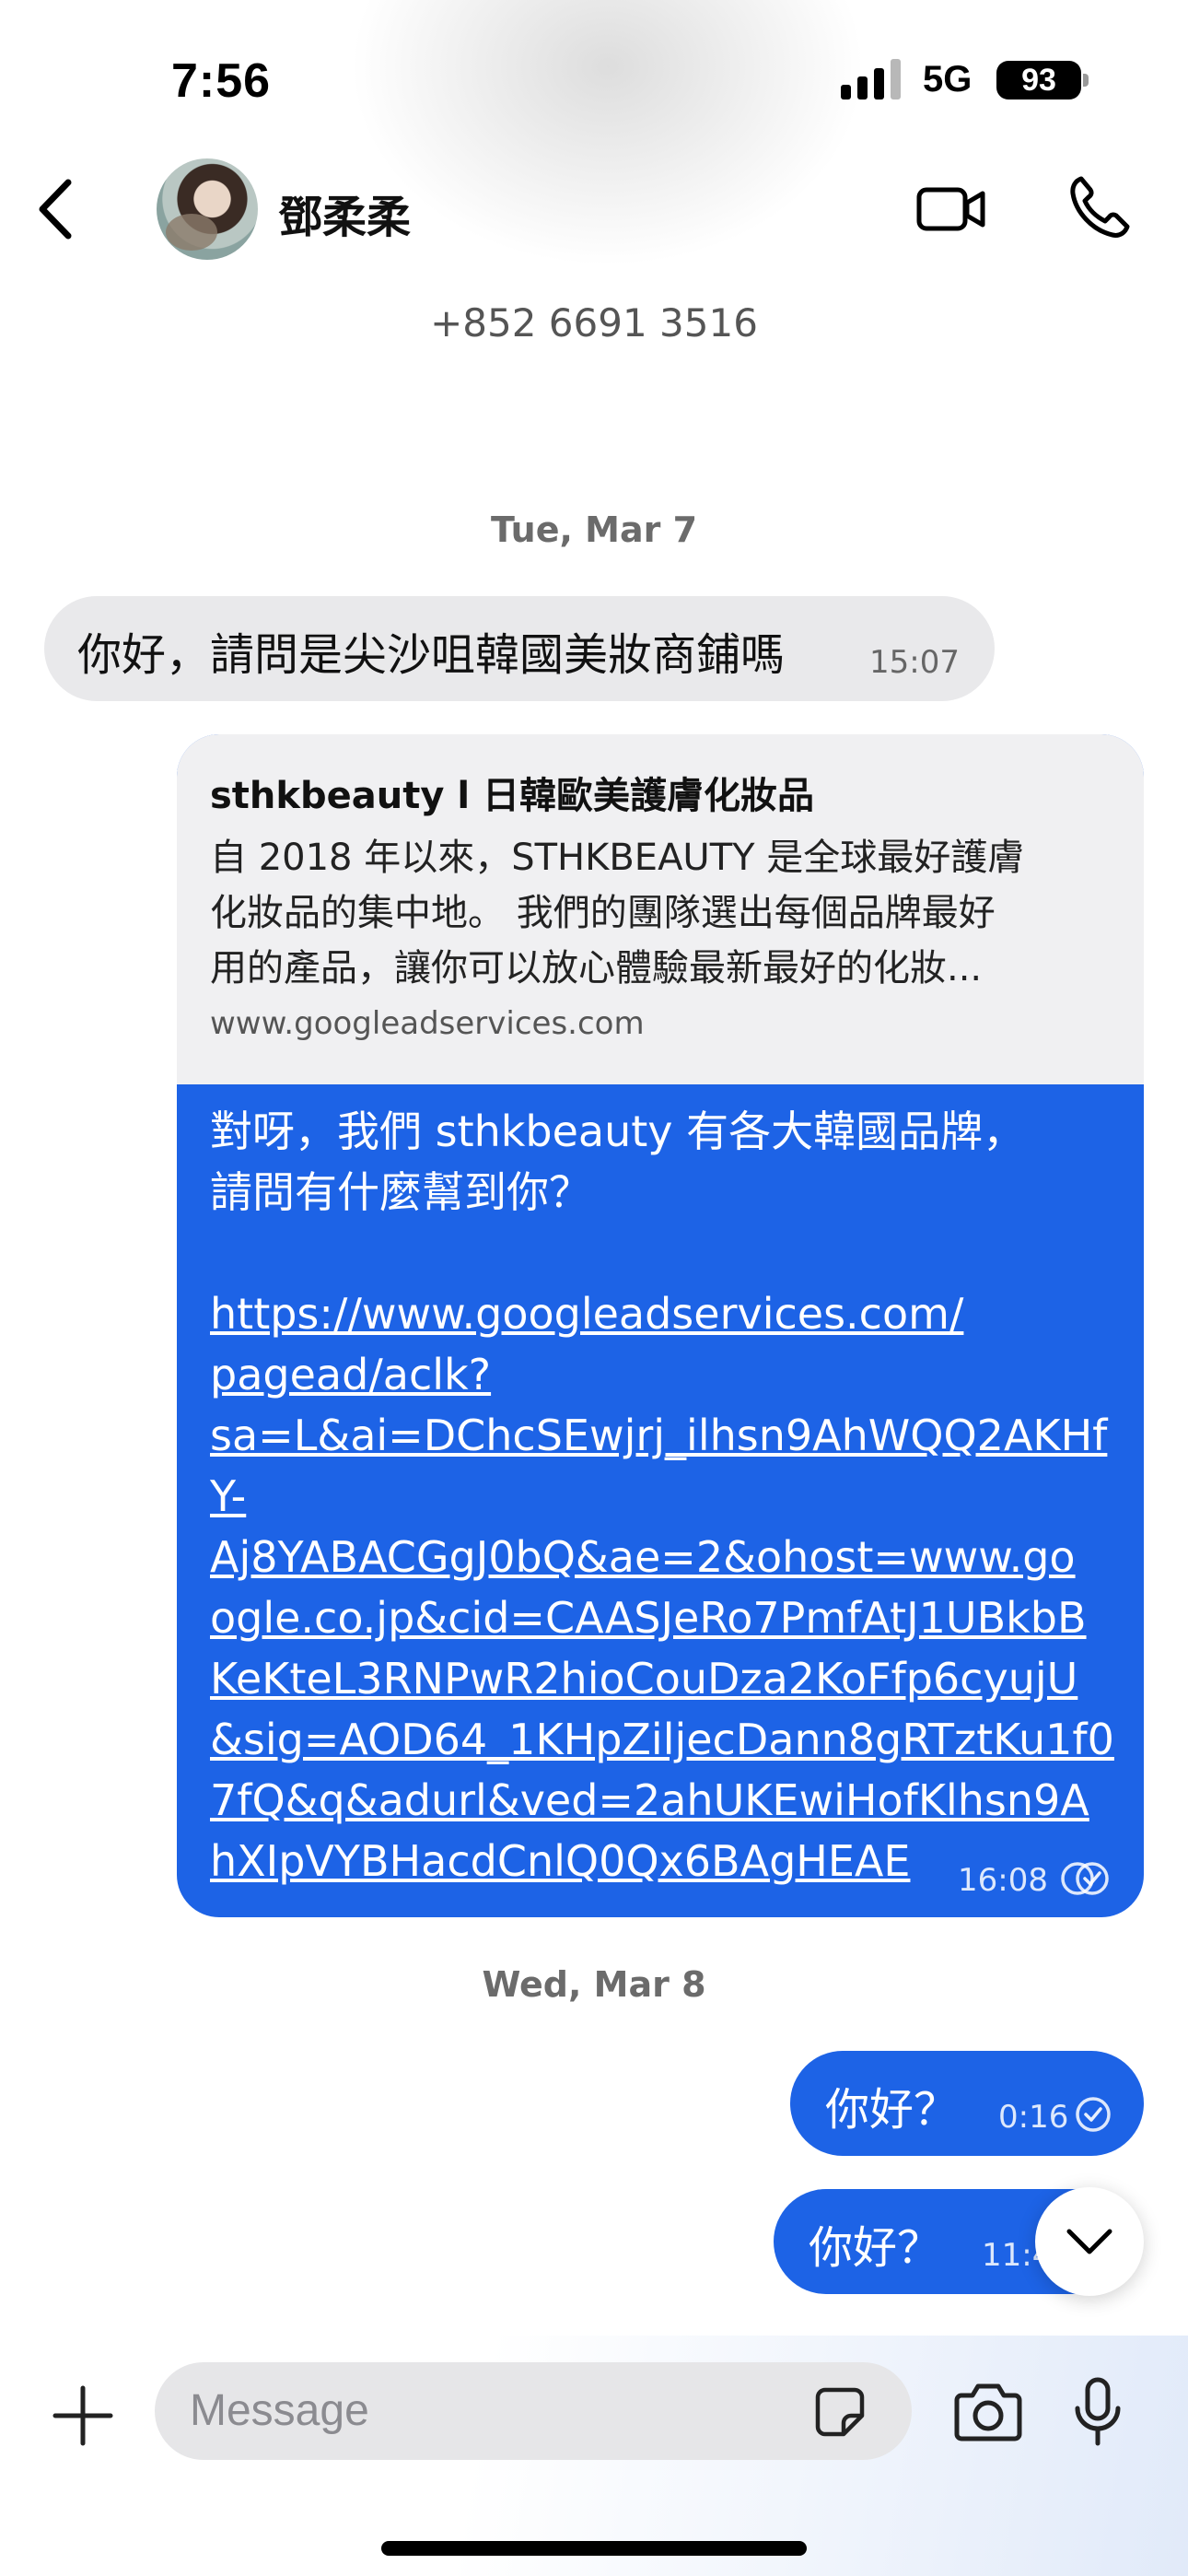 Image resolution: width=1188 pixels, height=2576 pixels. What do you see at coordinates (666, 1313) in the screenshot?
I see `hyperlink-line: https://www.googleadservices.com/` at bounding box center [666, 1313].